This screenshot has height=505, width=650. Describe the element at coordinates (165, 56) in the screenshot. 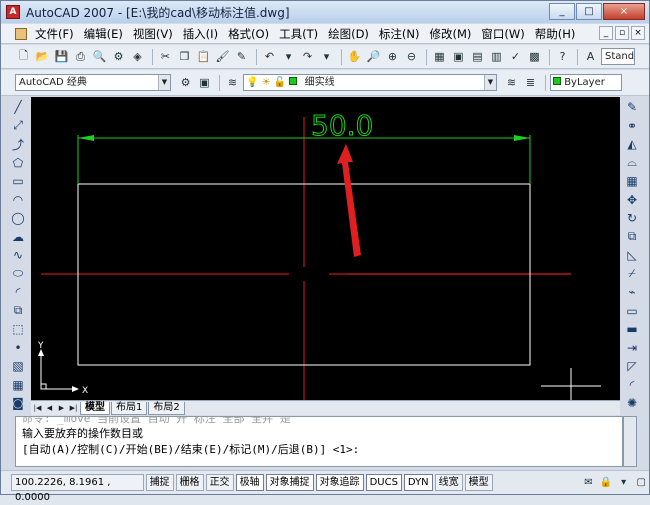

I see `cut-icon: ✂` at that location.